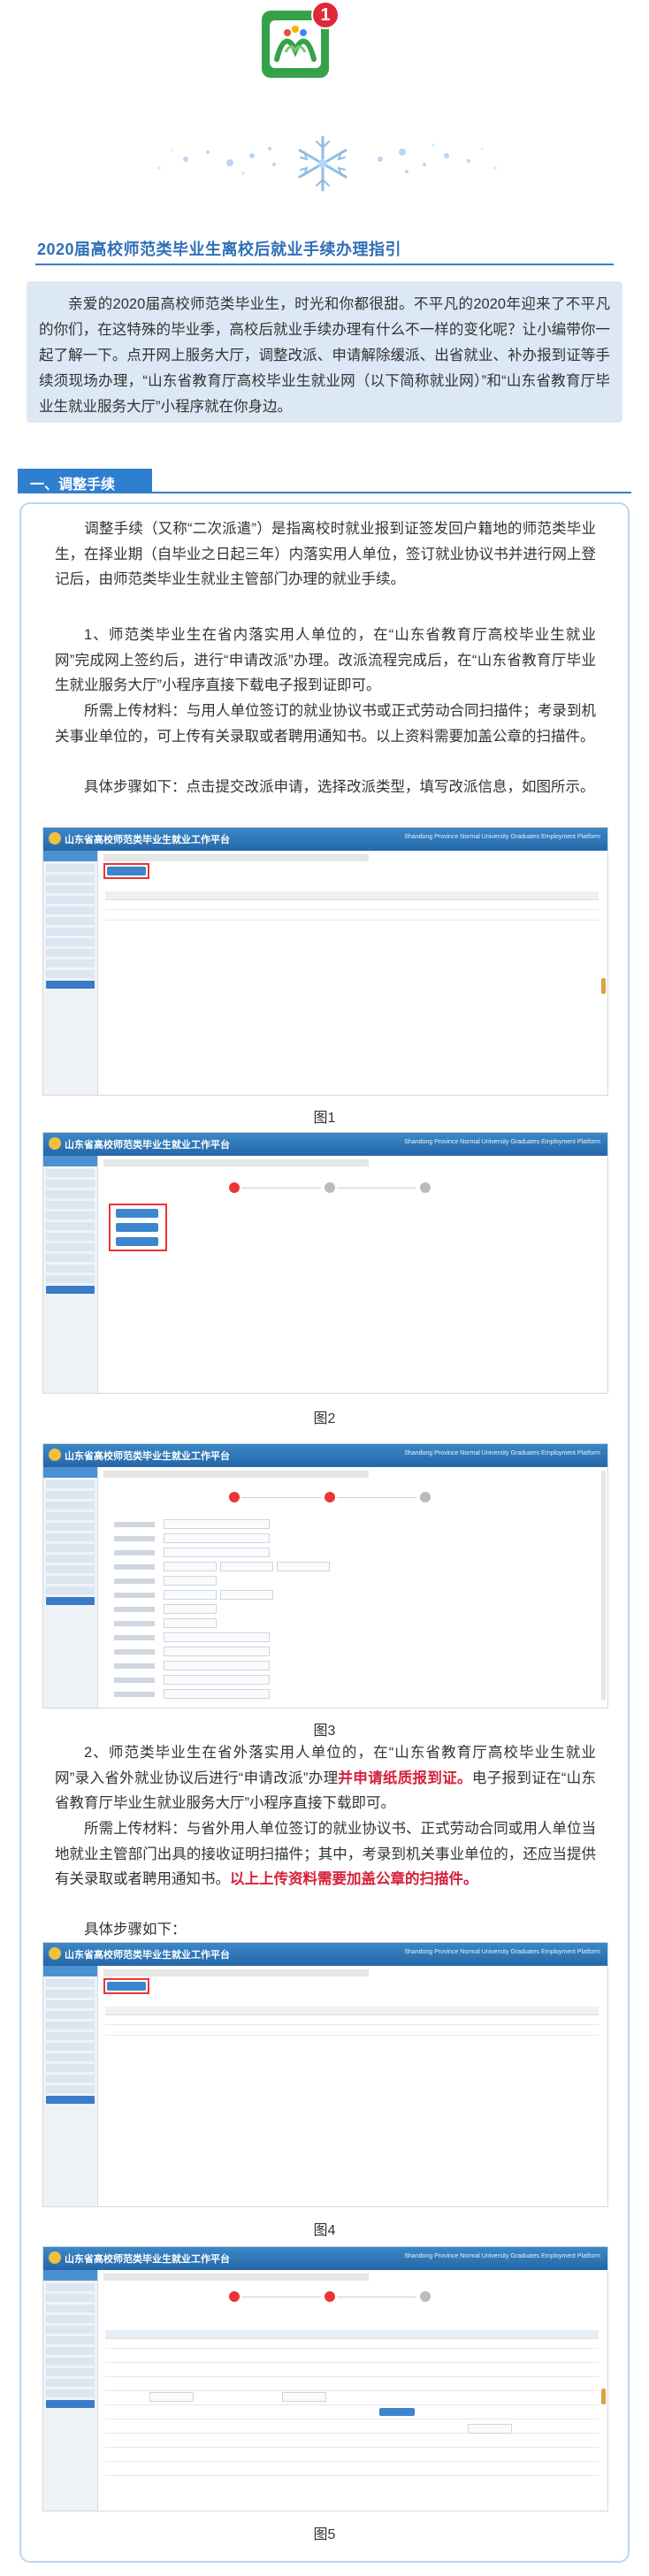 The image size is (649, 2576). I want to click on title-underline, so click(324, 264).